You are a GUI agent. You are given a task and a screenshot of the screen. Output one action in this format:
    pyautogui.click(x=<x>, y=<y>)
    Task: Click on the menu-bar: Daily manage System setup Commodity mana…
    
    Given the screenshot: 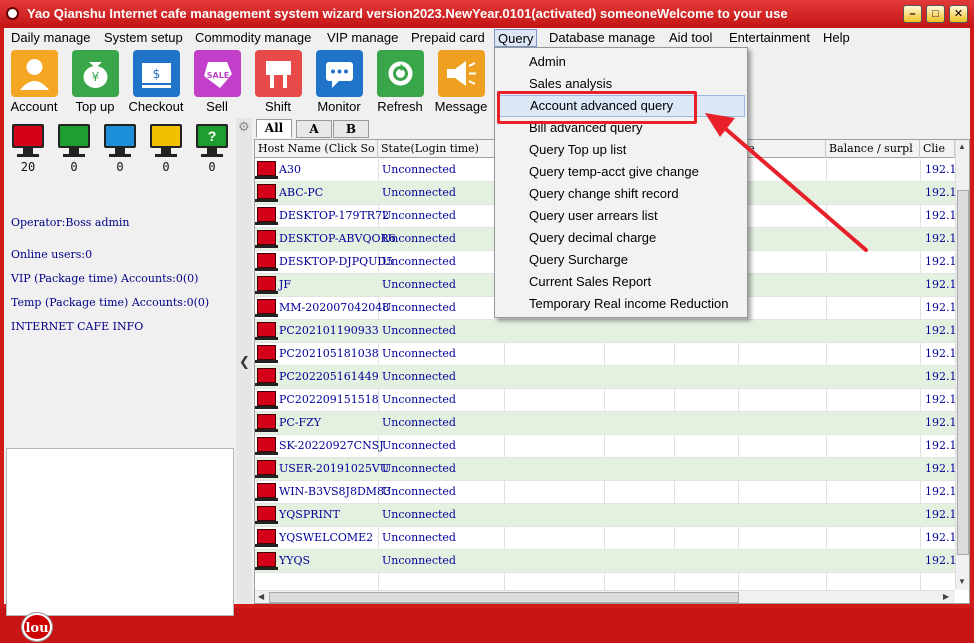 What is the action you would take?
    pyautogui.click(x=487, y=38)
    